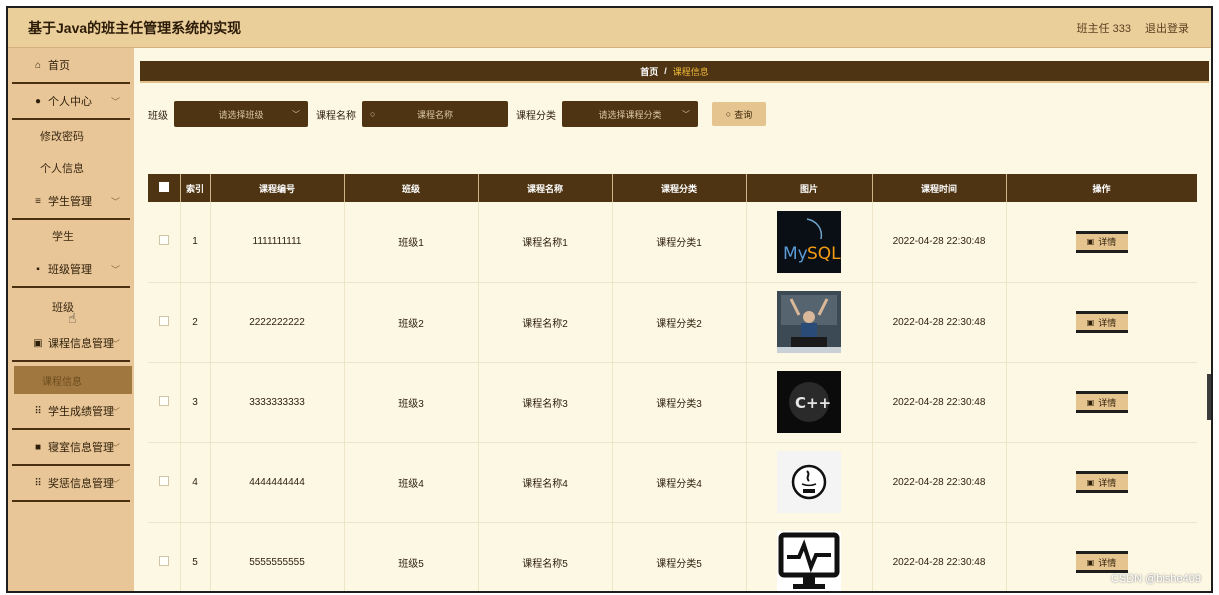  Describe the element at coordinates (674, 72) in the screenshot. I see `breadcrumb: 首页 / 课程信息` at that location.